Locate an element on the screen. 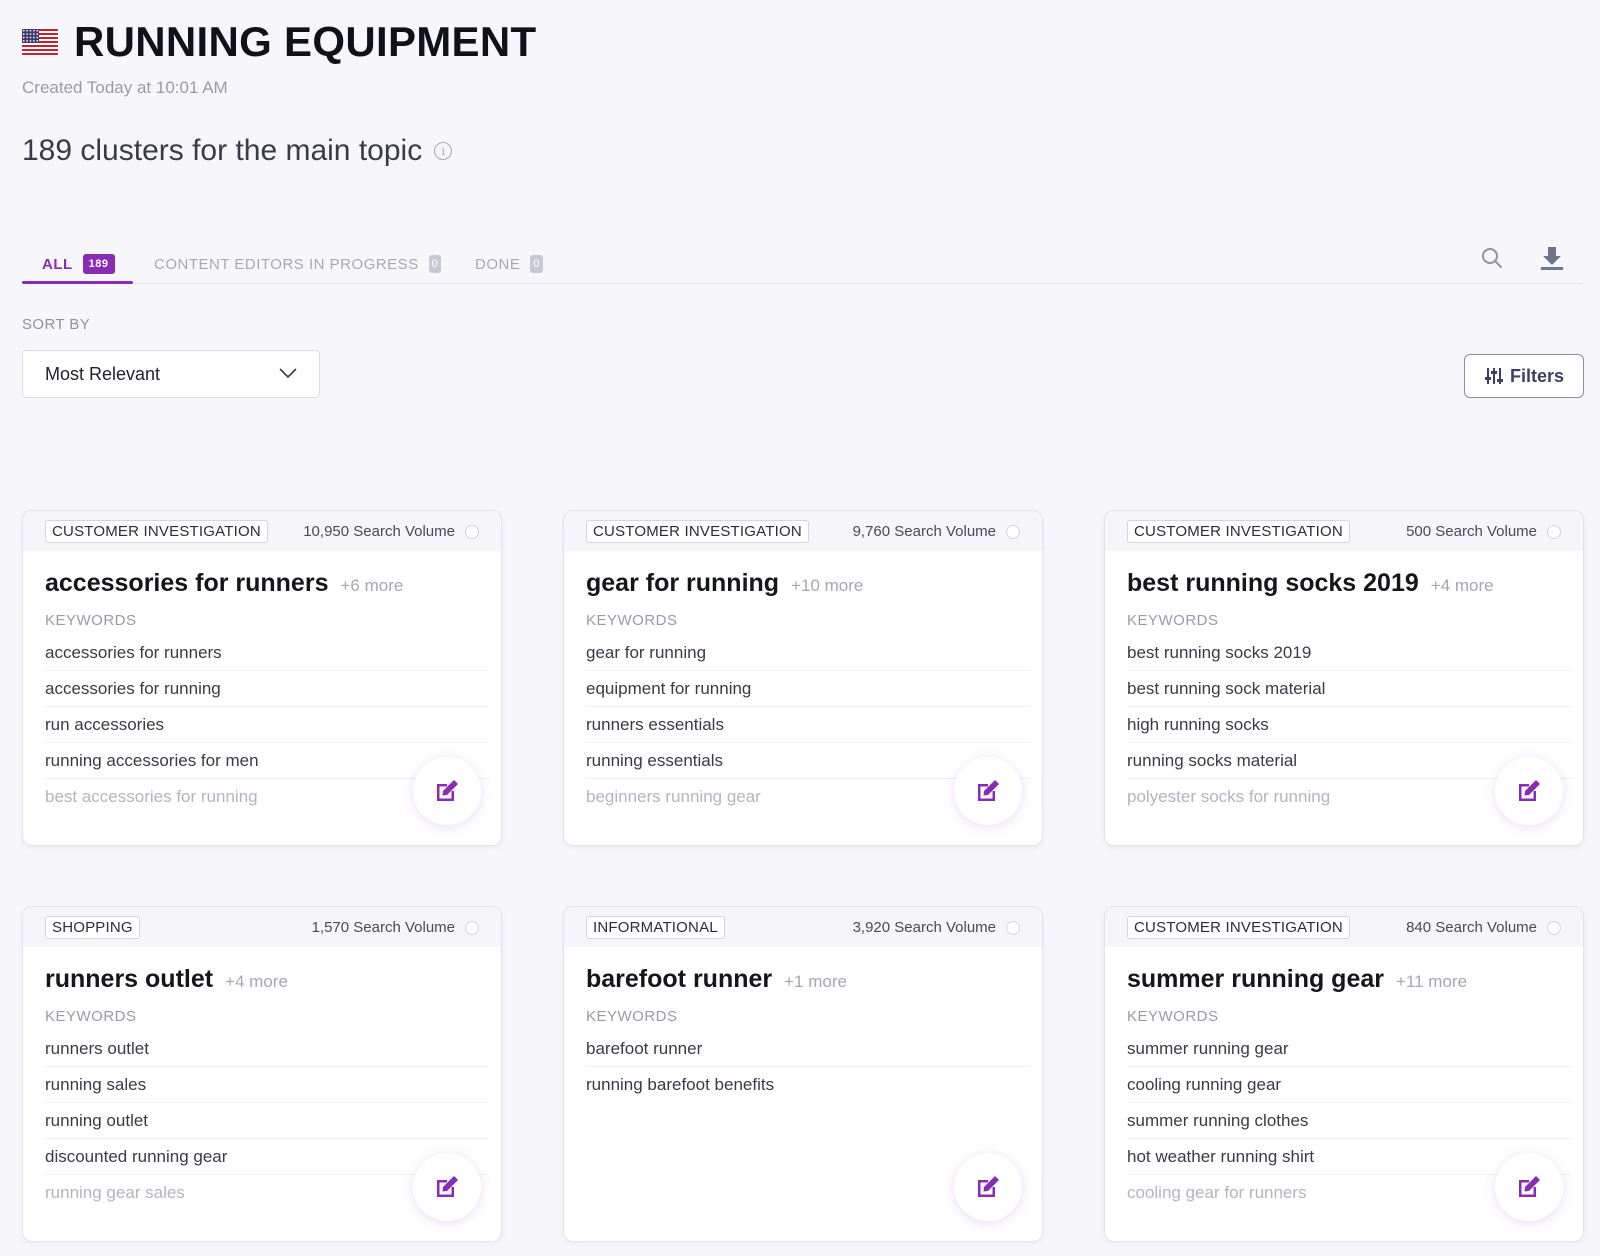 The image size is (1600, 1256). tab-content-editors-in-progress: CONTENT EDITORS IN PROGRESS 0 is located at coordinates (298, 264).